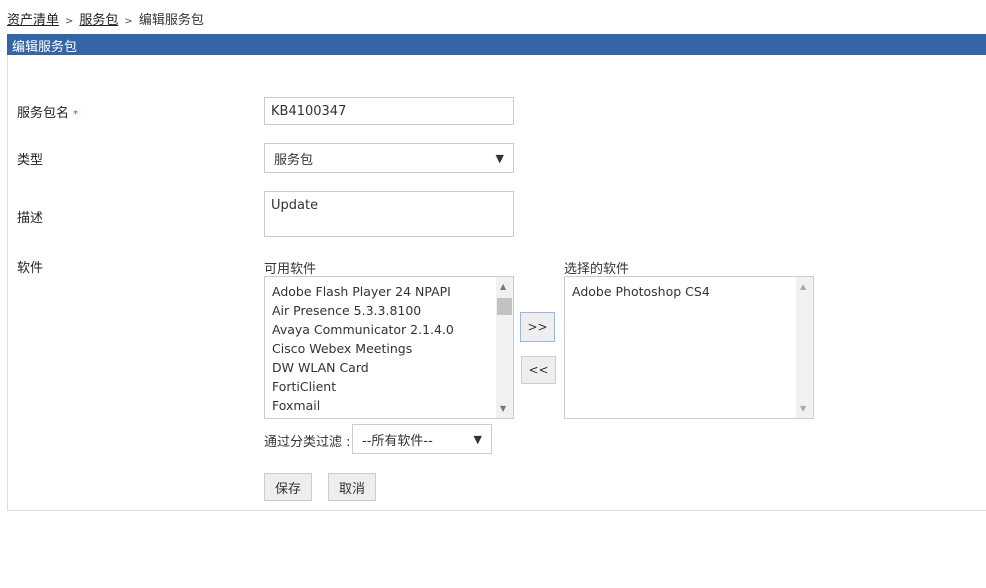  What do you see at coordinates (496, 44) in the screenshot?
I see `panel-title: 编辑服务包` at bounding box center [496, 44].